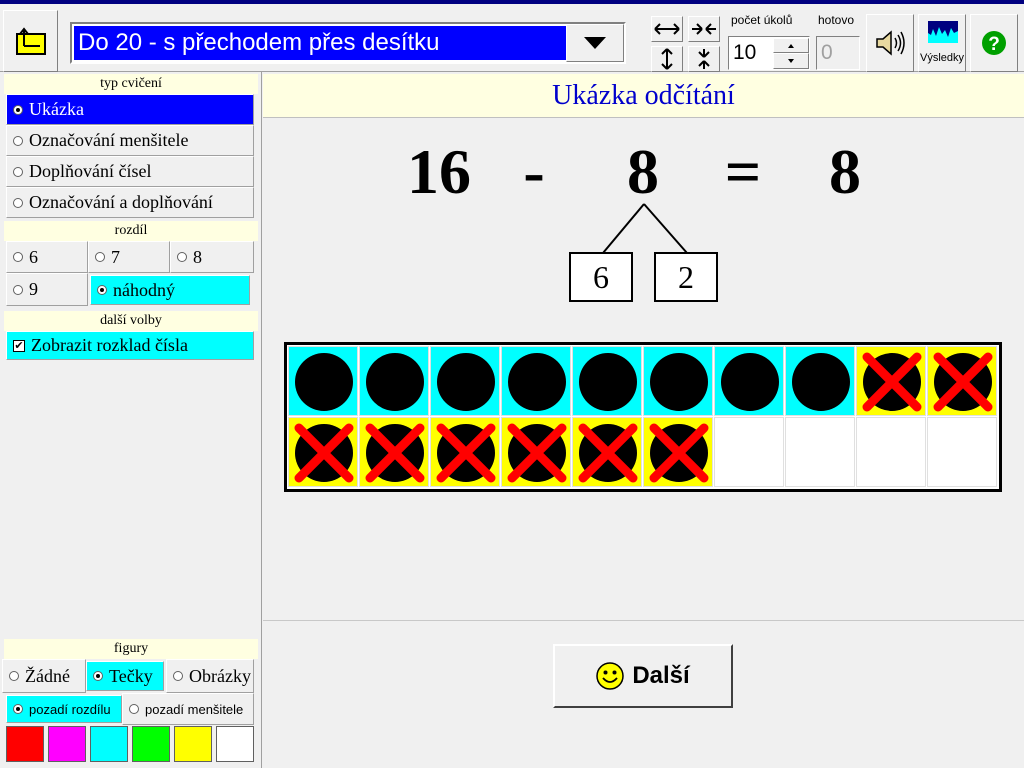 This screenshot has height=768, width=1024. I want to click on color-swatch-cyan, so click(109, 744).